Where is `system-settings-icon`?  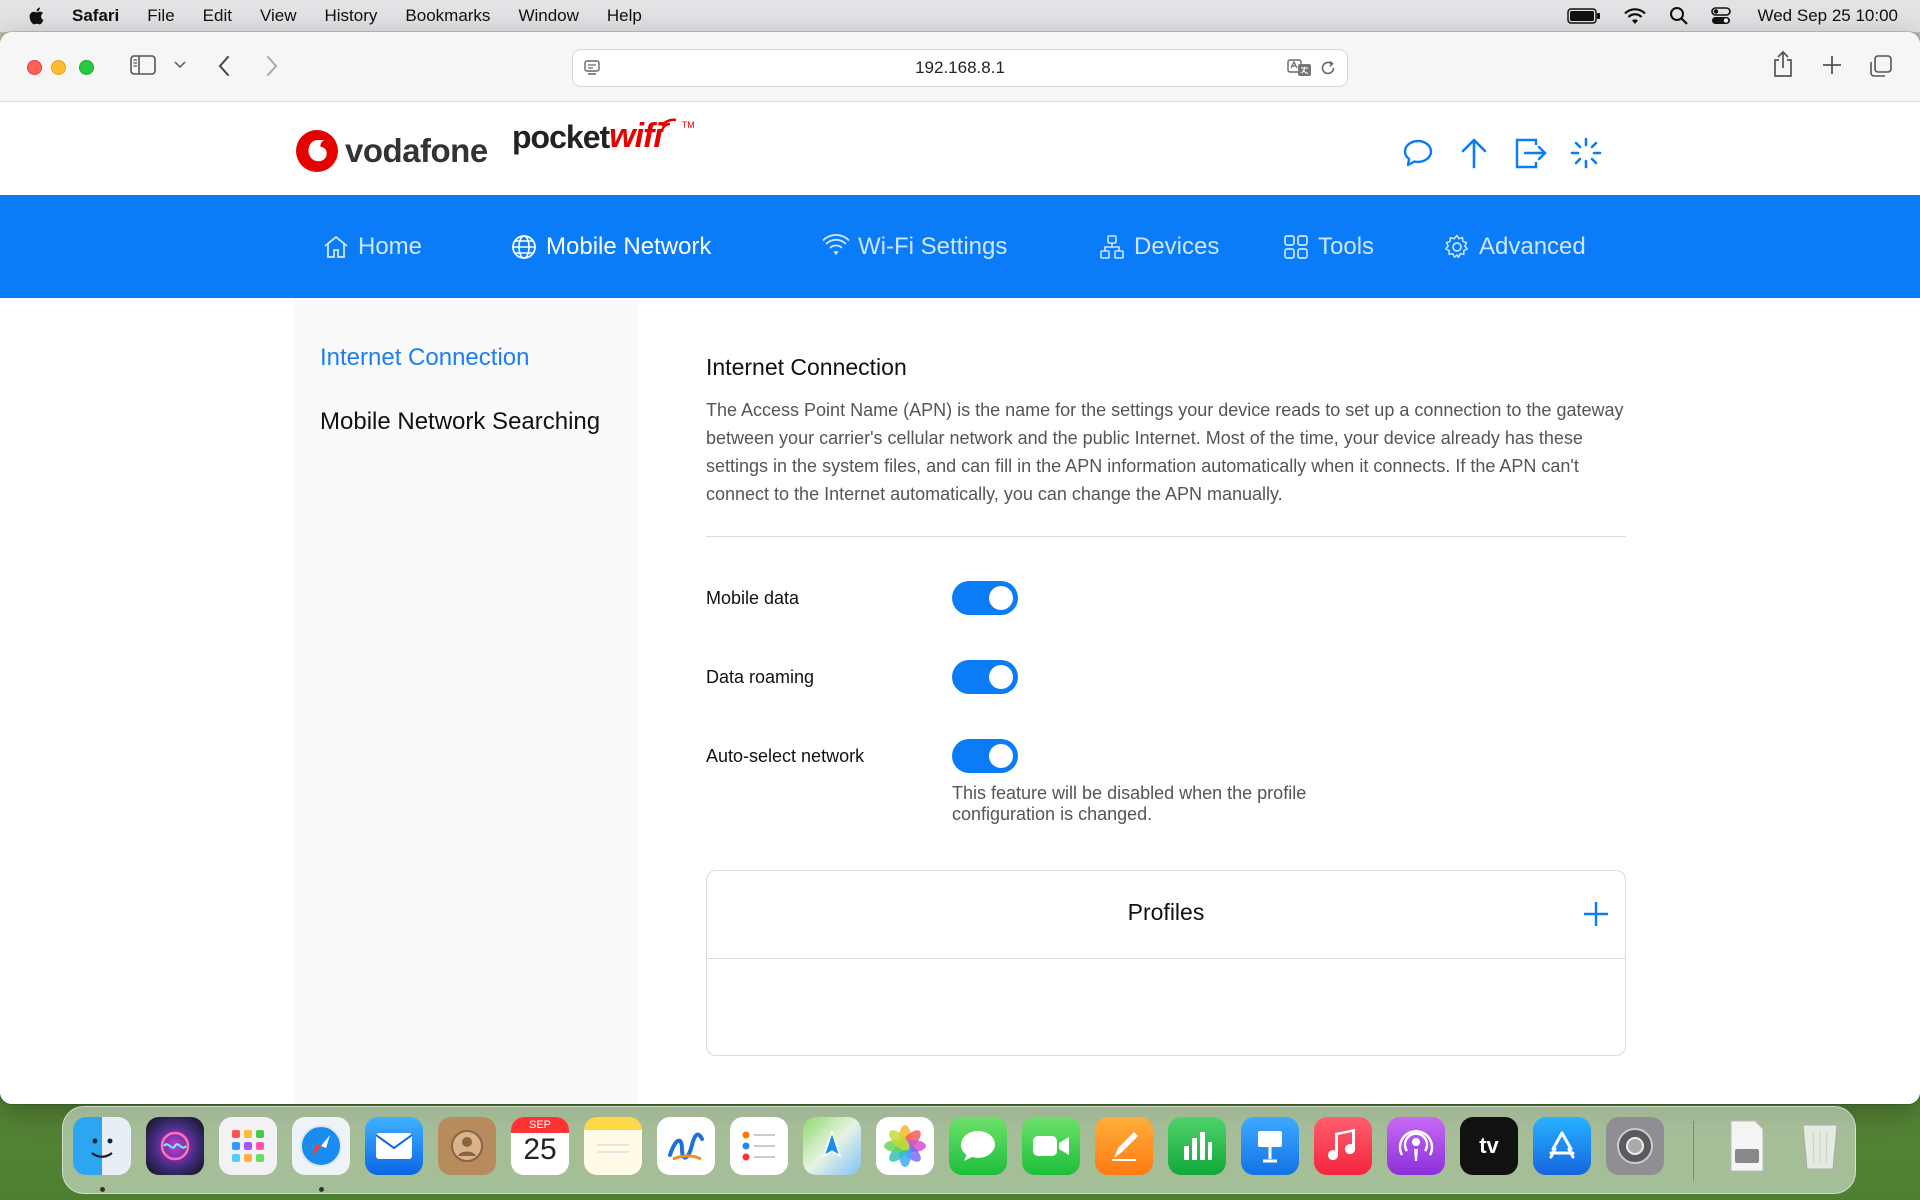 system-settings-icon is located at coordinates (1635, 1146).